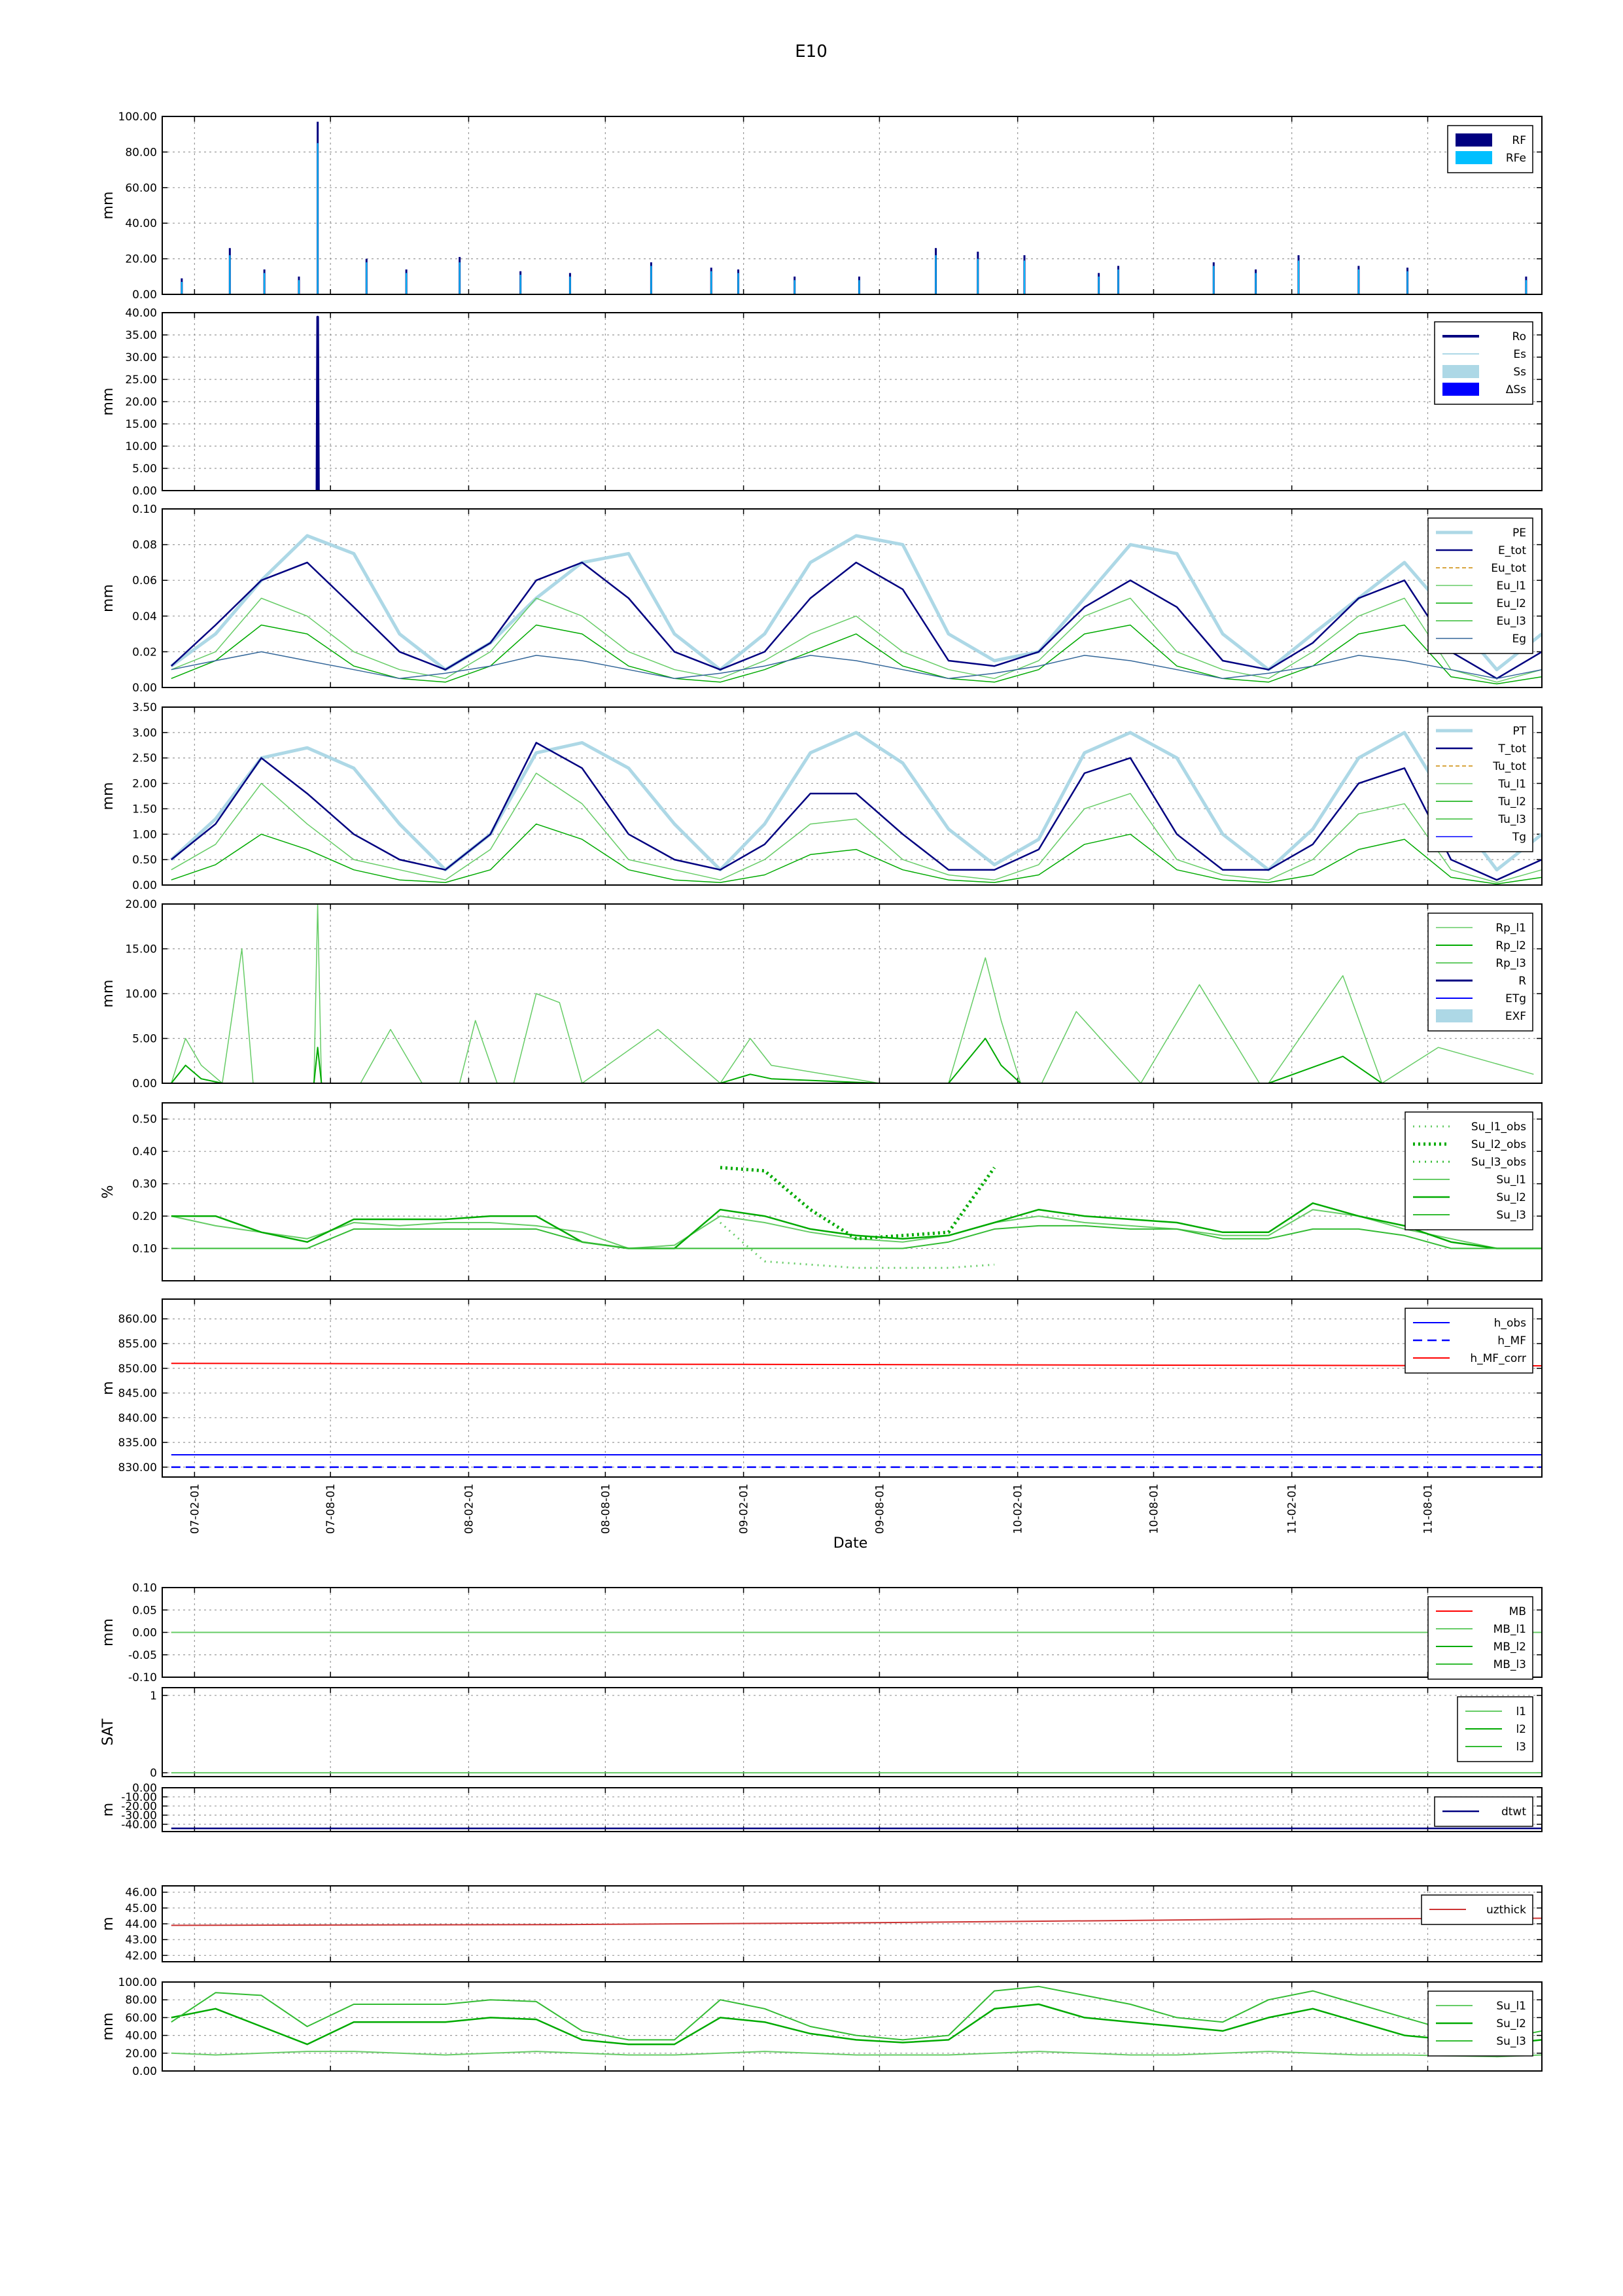 This screenshot has height=2296, width=1623. What do you see at coordinates (1510, 945) in the screenshot?
I see `legend-label-Rp_l2: Rp_l2` at bounding box center [1510, 945].